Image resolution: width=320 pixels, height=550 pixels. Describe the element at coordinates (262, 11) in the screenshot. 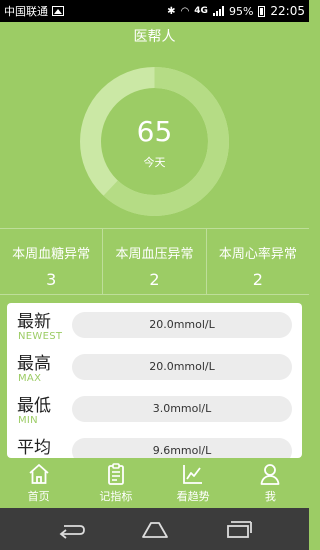

I see `battery-icon` at that location.